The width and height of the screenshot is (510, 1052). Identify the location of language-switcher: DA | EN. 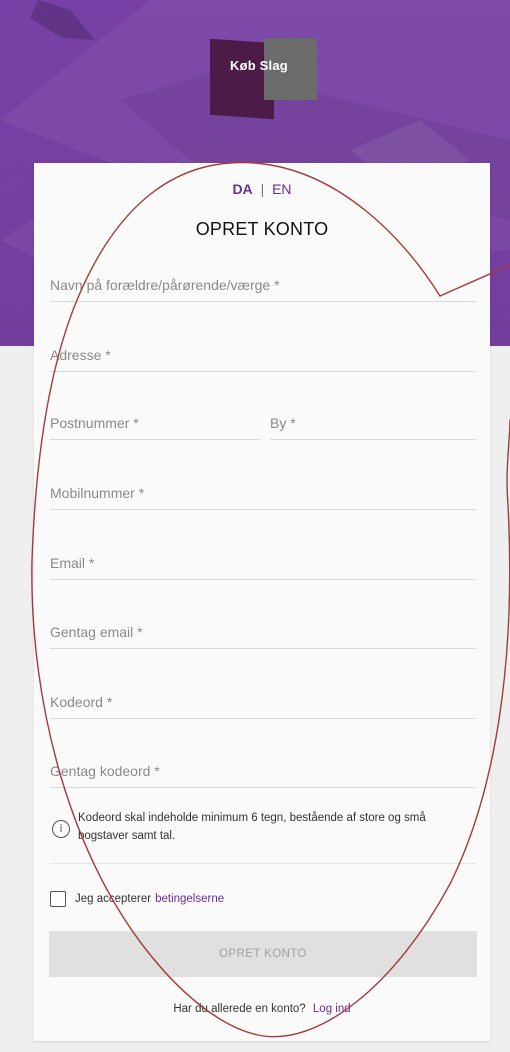
(262, 189).